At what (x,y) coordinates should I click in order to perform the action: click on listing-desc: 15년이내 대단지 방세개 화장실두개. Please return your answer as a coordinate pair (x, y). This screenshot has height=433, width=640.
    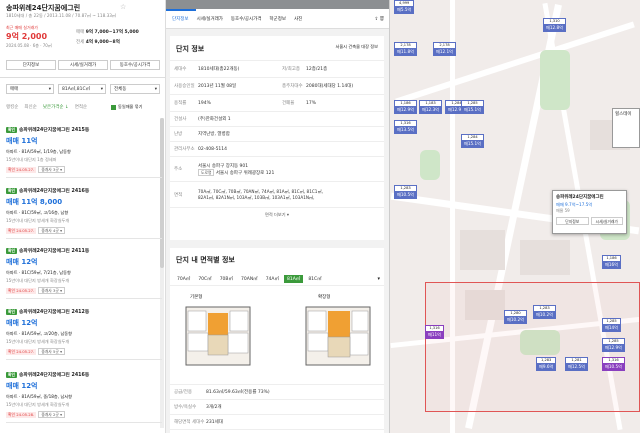
    Looking at the image, I should click on (38, 341).